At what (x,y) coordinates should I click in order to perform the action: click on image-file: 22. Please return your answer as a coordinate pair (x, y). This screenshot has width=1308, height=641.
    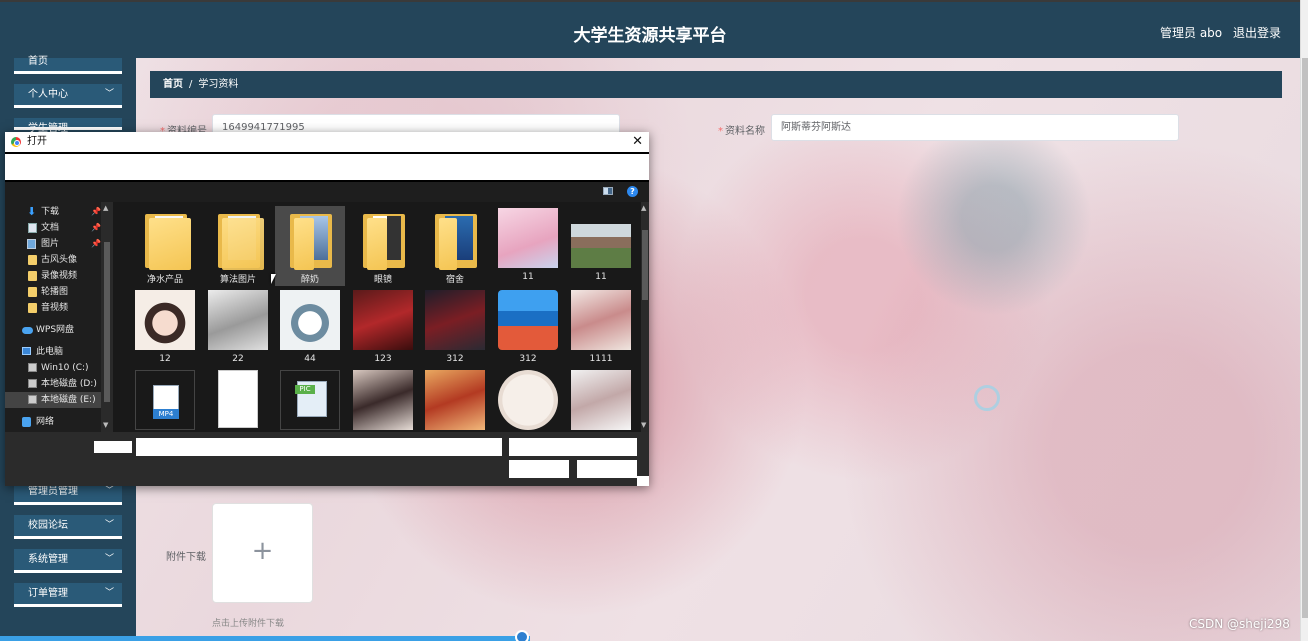
    Looking at the image, I should click on (238, 328).